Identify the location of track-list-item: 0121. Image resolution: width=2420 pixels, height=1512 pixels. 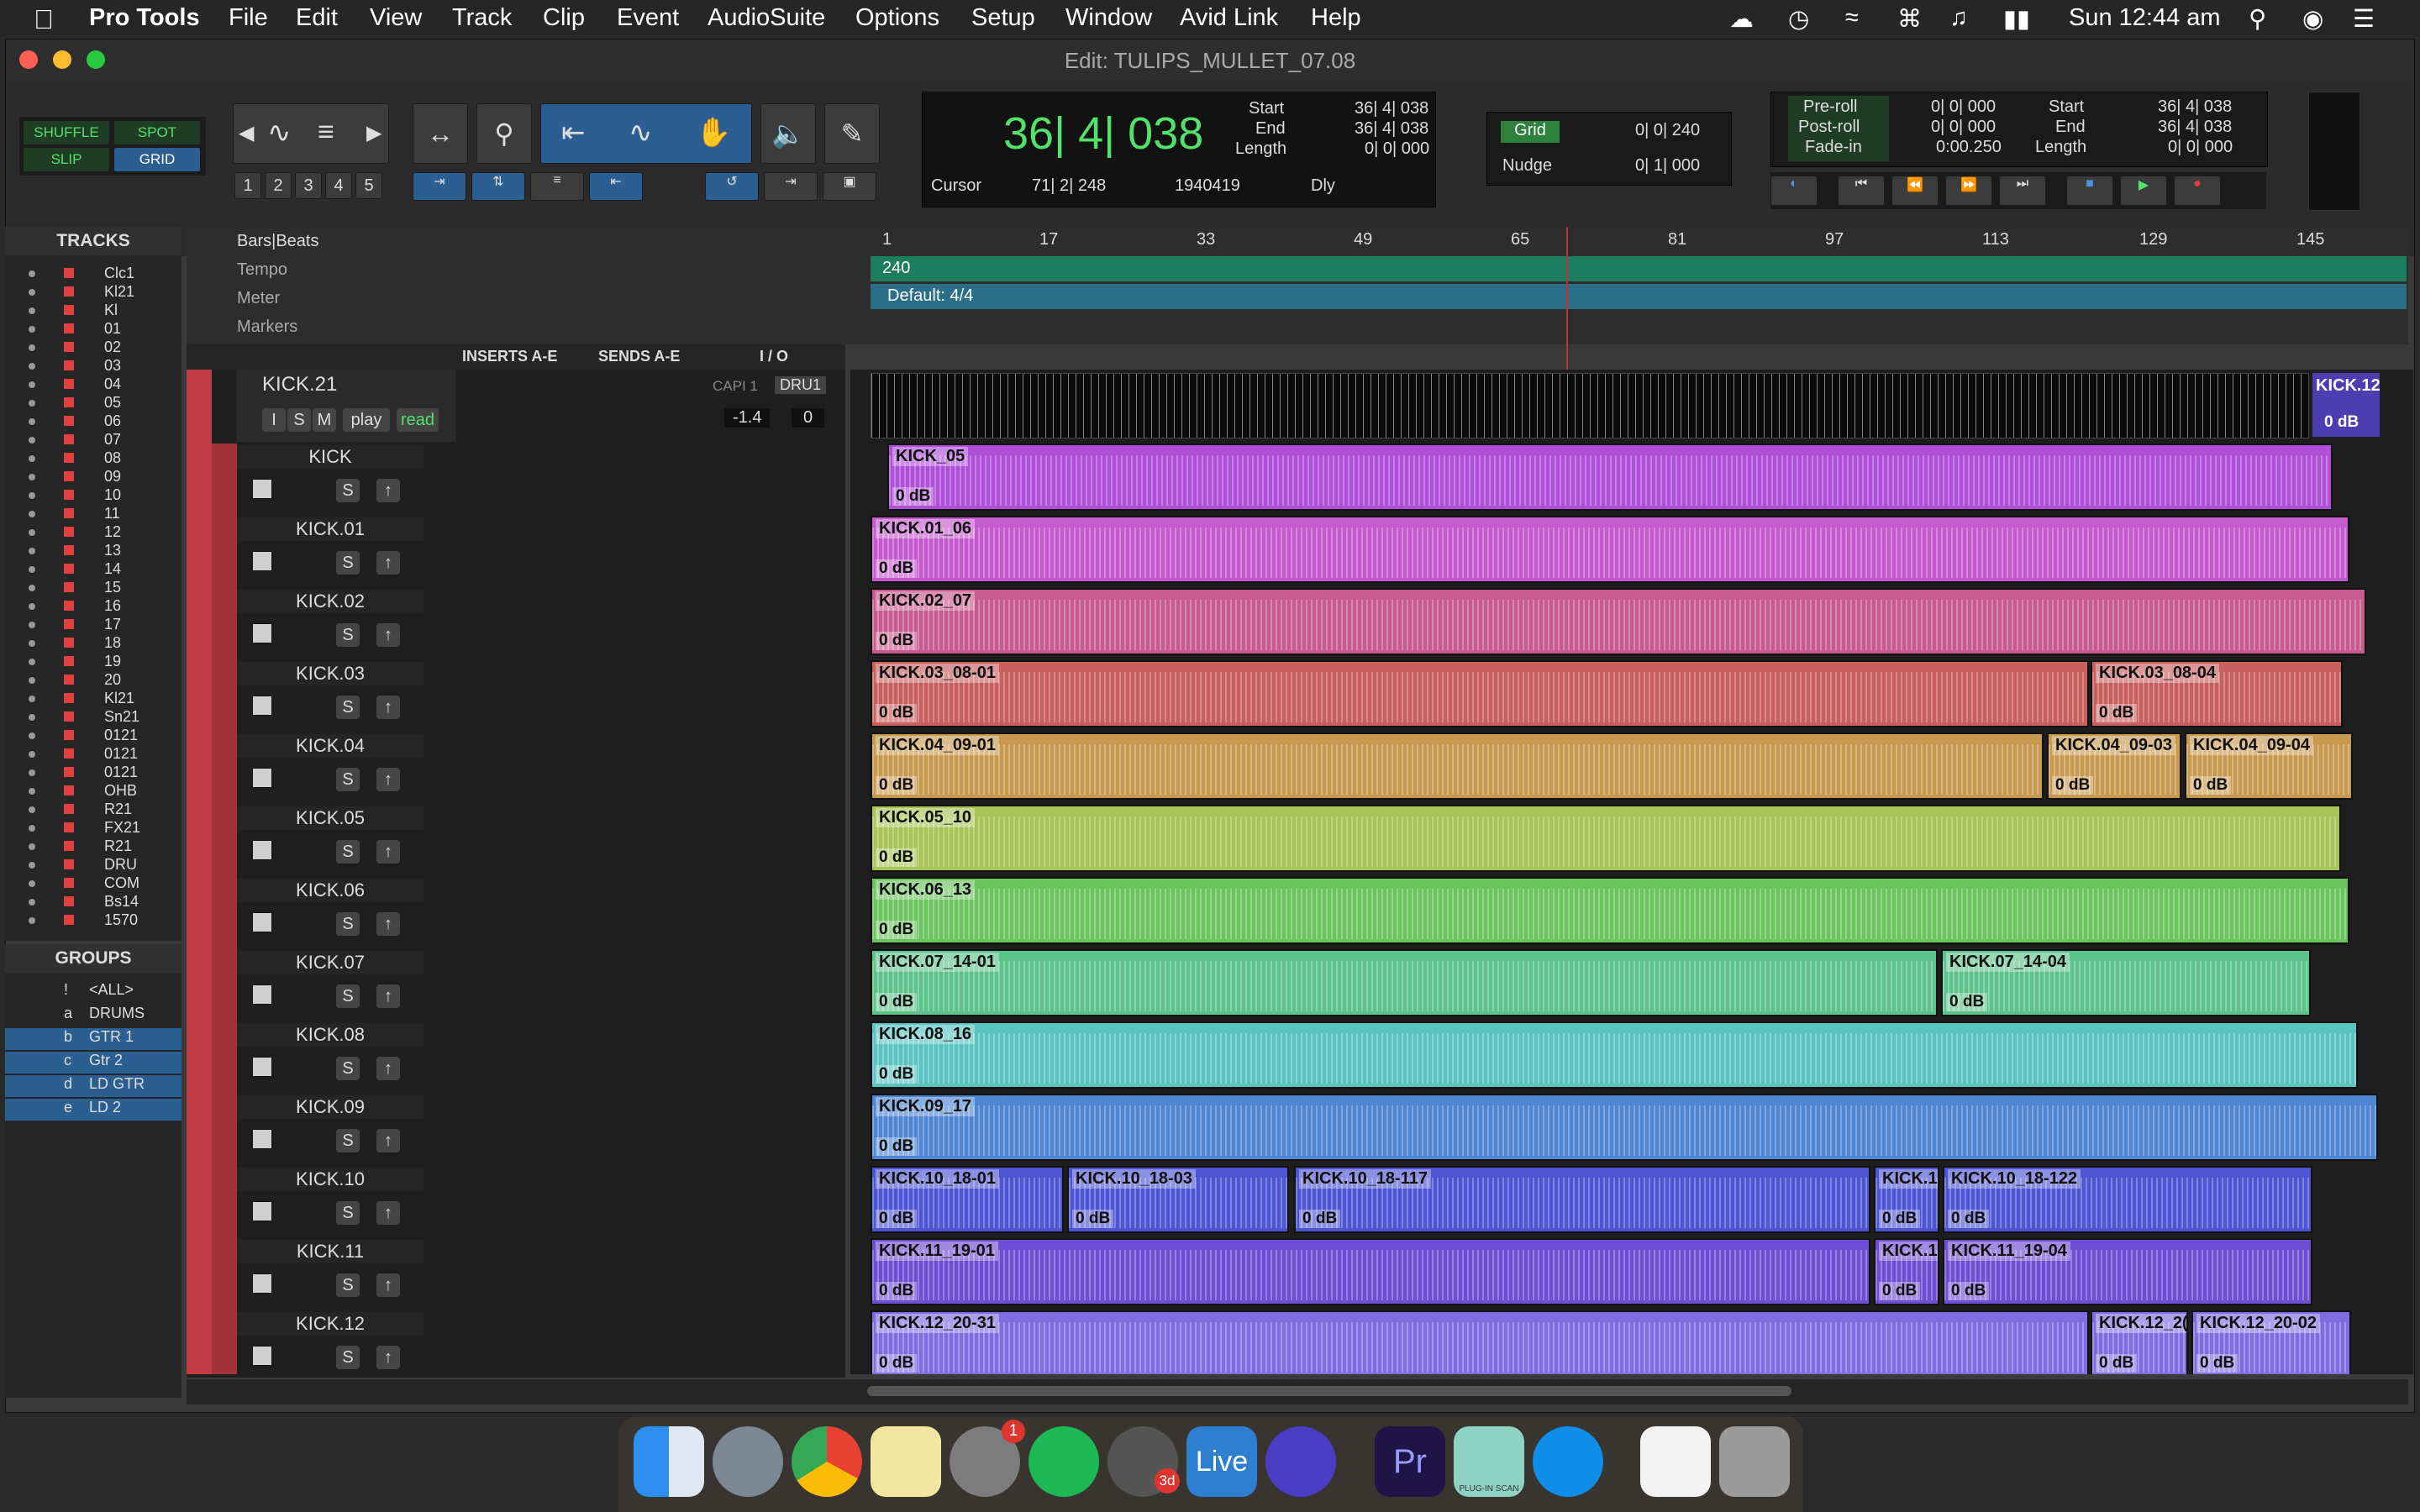
(94, 735).